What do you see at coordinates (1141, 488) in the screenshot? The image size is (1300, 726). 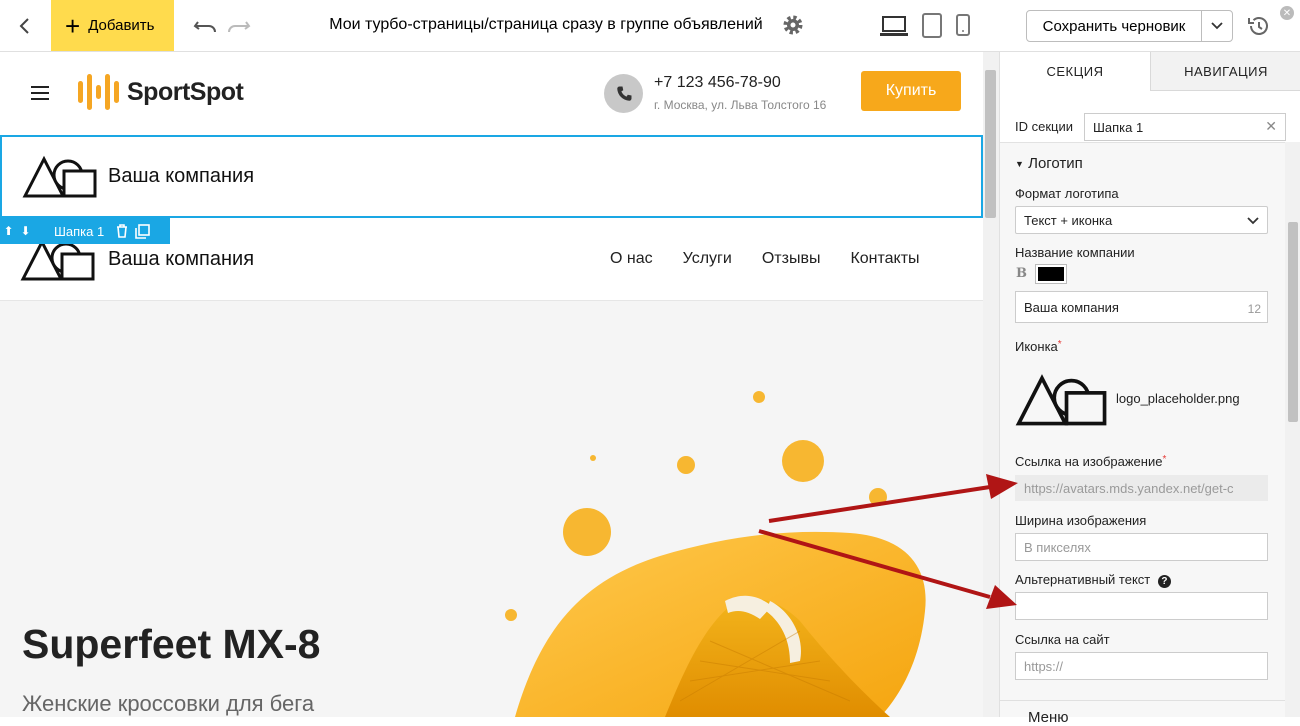 I see `image-link-input: https://avatars.mds.yandex.net/get-c` at bounding box center [1141, 488].